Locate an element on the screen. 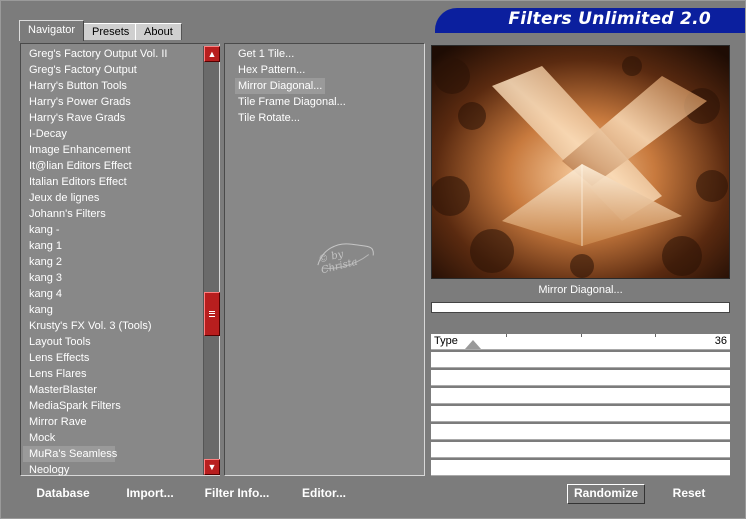 The width and height of the screenshot is (746, 519). category-item: Jeux de lignes is located at coordinates (112, 198).